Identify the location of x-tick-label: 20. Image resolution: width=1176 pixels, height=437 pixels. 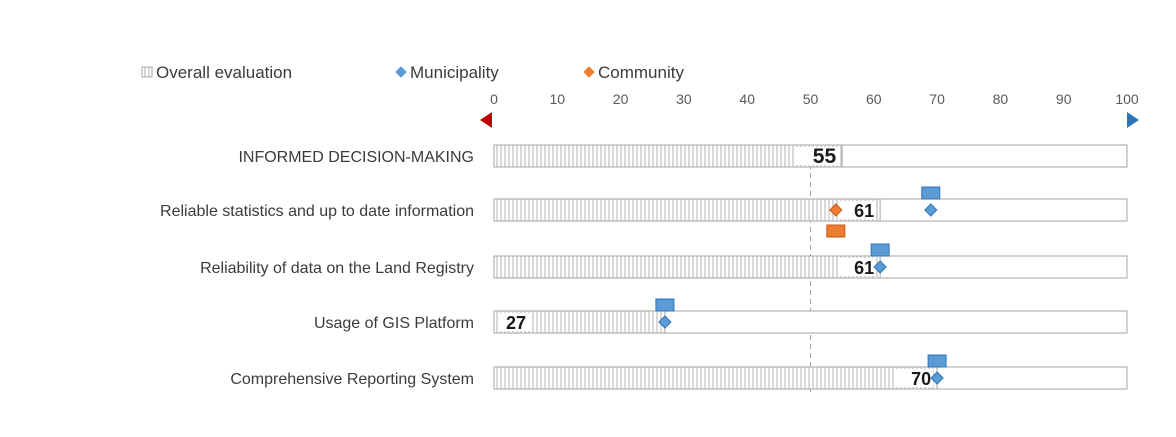
(621, 99).